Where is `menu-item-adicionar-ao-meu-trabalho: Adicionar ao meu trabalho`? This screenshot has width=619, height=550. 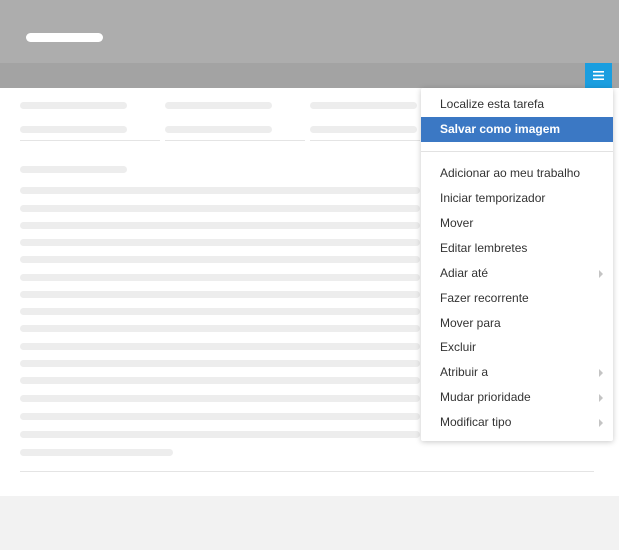 menu-item-adicionar-ao-meu-trabalho: Adicionar ao meu trabalho is located at coordinates (517, 173).